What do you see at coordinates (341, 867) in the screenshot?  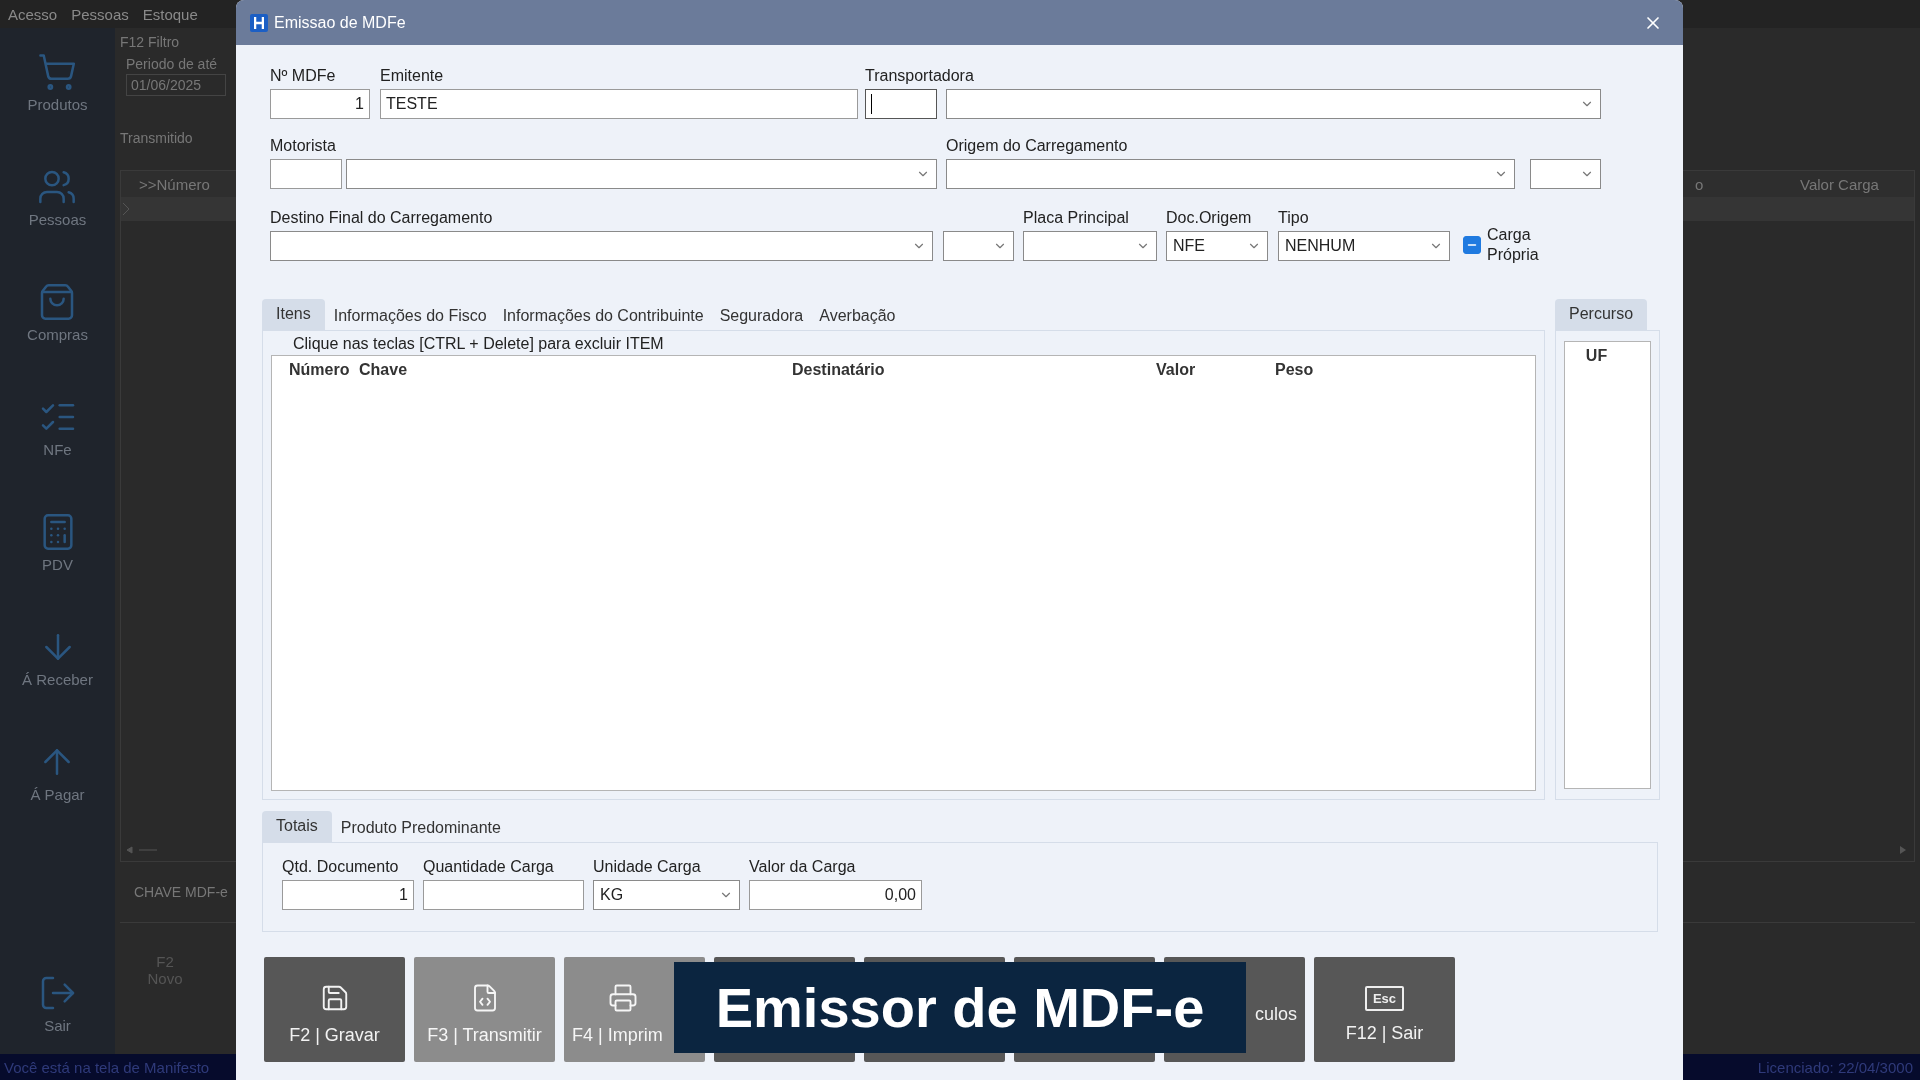 I see `field-label: Qtd. Documento` at bounding box center [341, 867].